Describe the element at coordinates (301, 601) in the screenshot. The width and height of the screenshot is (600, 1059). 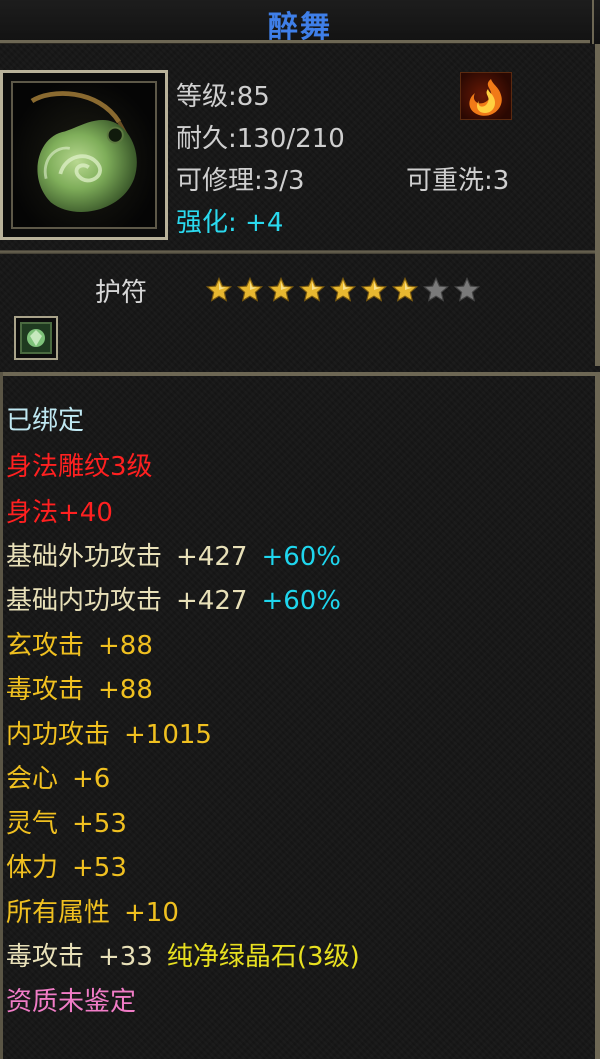
I see `inner-attack-pct: +60%` at that location.